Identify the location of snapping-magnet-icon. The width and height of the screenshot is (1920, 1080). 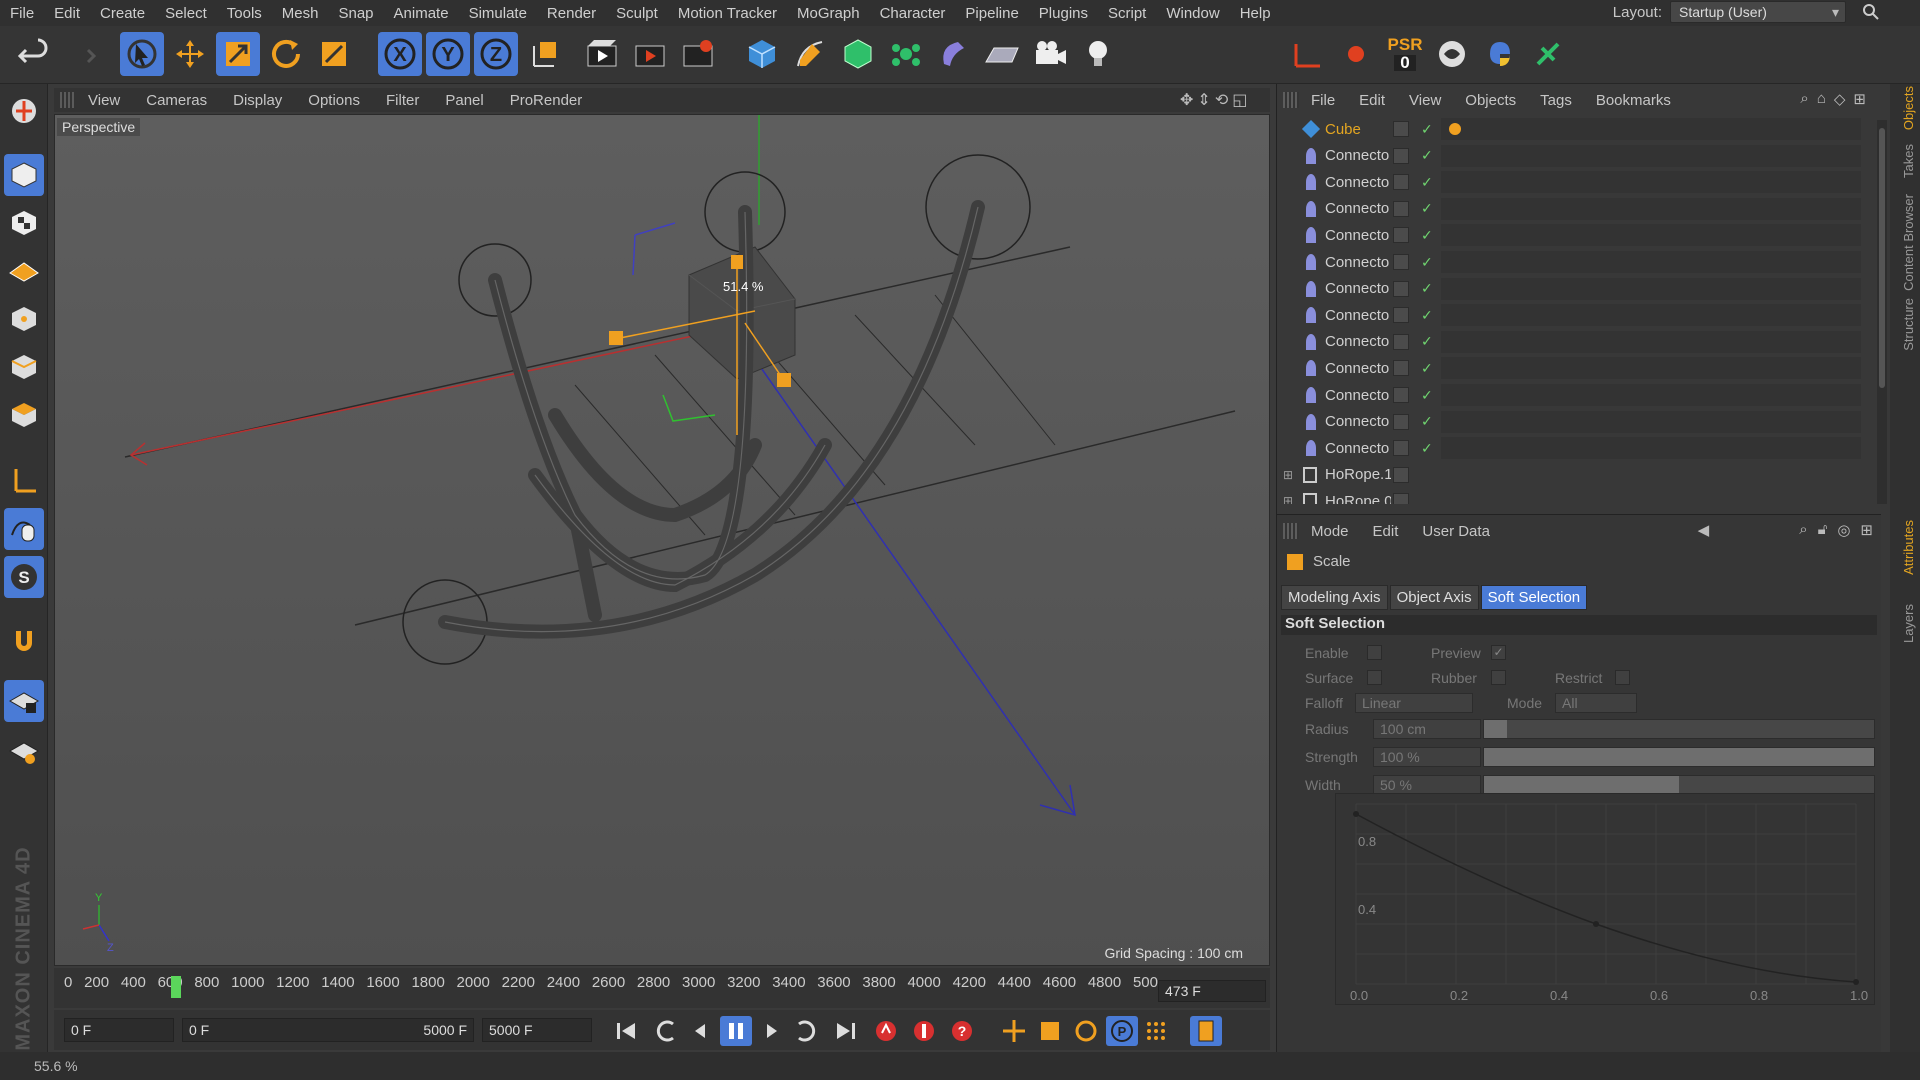
(24, 641).